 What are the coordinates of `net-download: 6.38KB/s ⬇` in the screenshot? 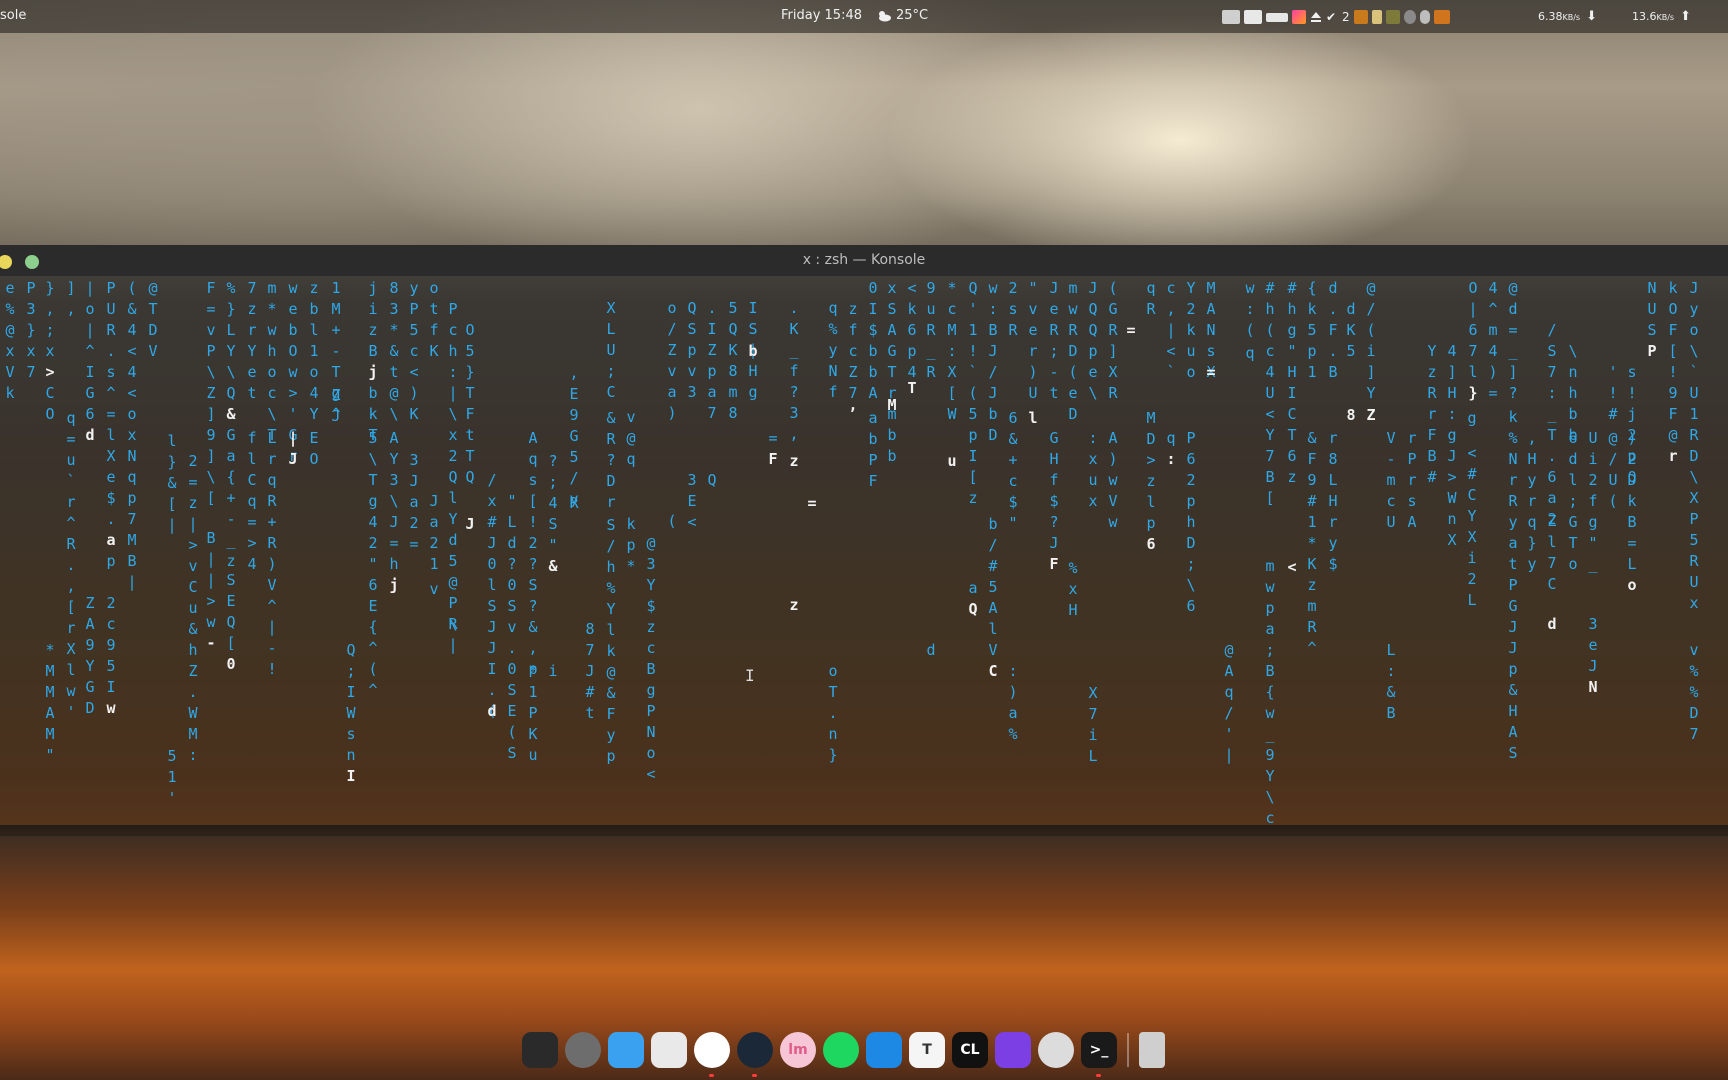 It's located at (1567, 16).